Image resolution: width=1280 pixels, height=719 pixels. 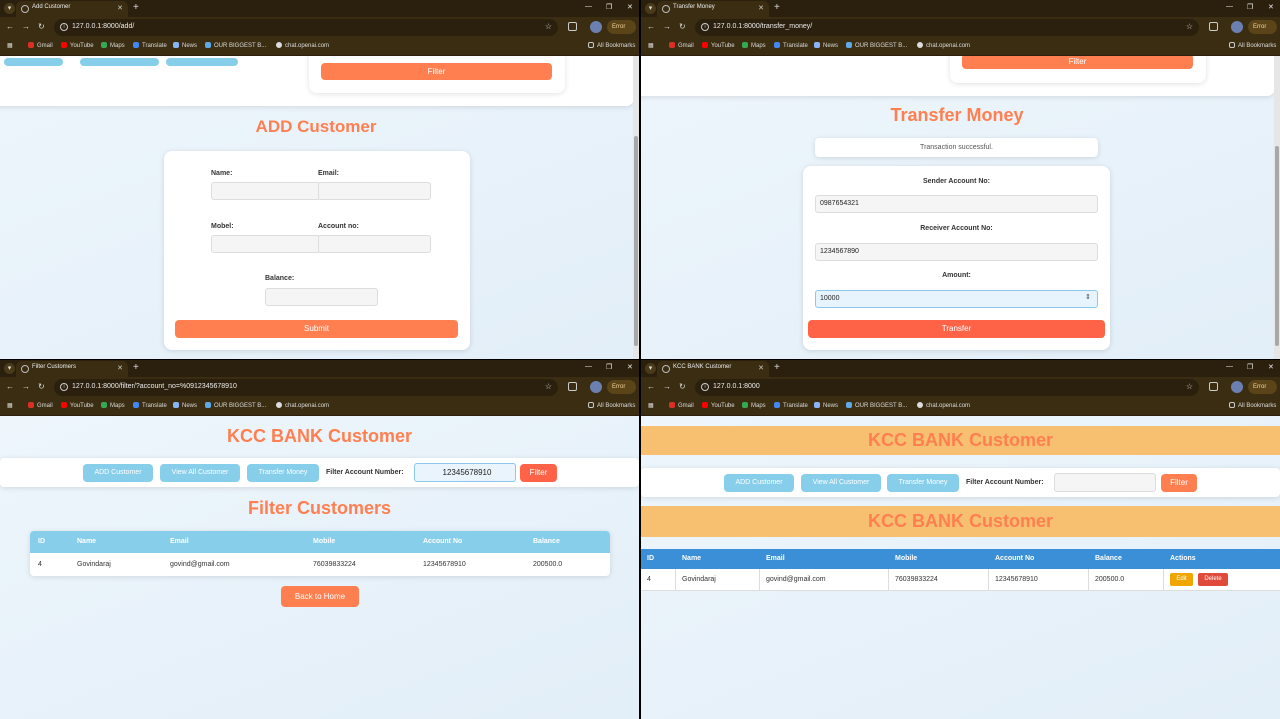 I want to click on delete-button: Delete, so click(x=1213, y=579).